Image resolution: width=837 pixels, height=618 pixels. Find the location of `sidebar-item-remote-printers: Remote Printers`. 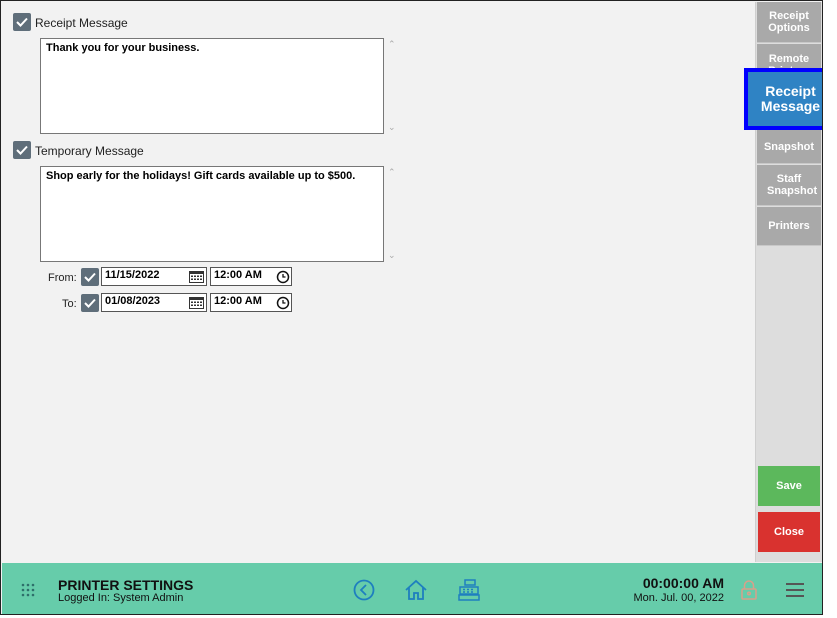

sidebar-item-remote-printers: Remote Printers is located at coordinates (789, 56).